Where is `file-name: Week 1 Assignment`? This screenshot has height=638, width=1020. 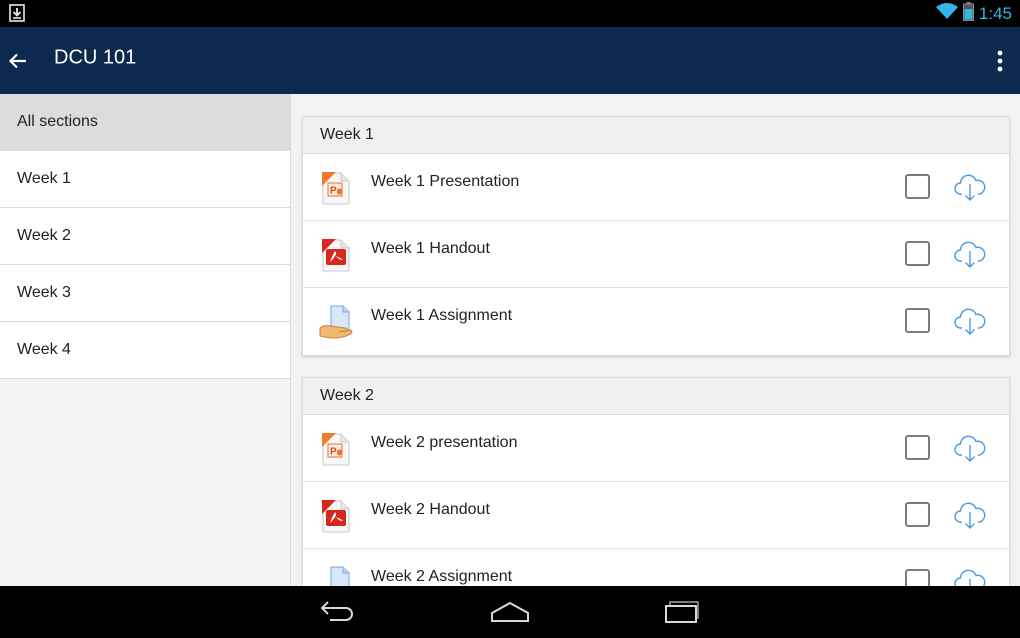 file-name: Week 1 Assignment is located at coordinates (442, 315).